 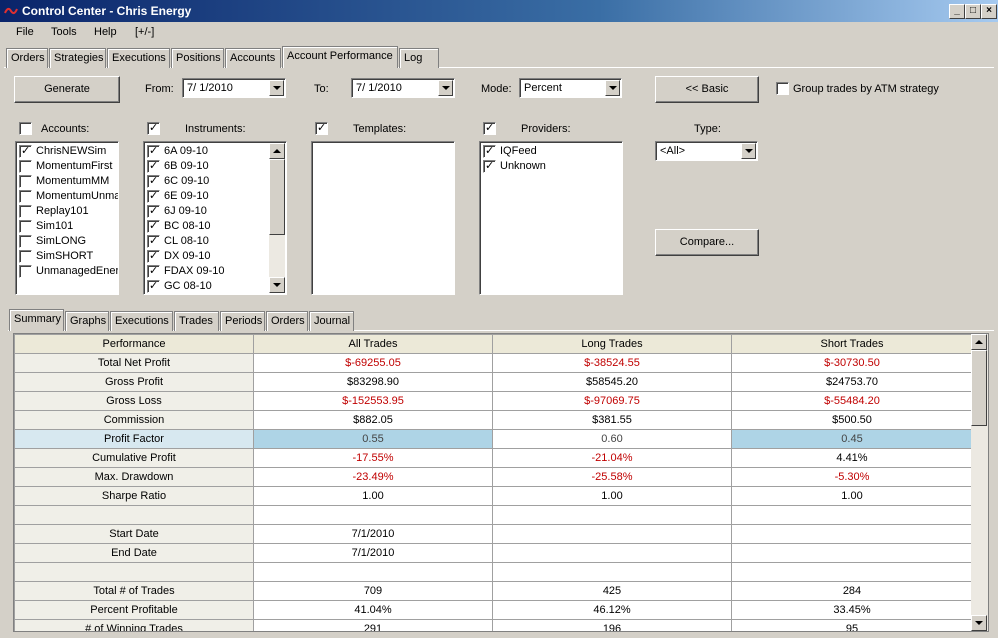 What do you see at coordinates (612, 420) in the screenshot?
I see `table-cell: $381.55` at bounding box center [612, 420].